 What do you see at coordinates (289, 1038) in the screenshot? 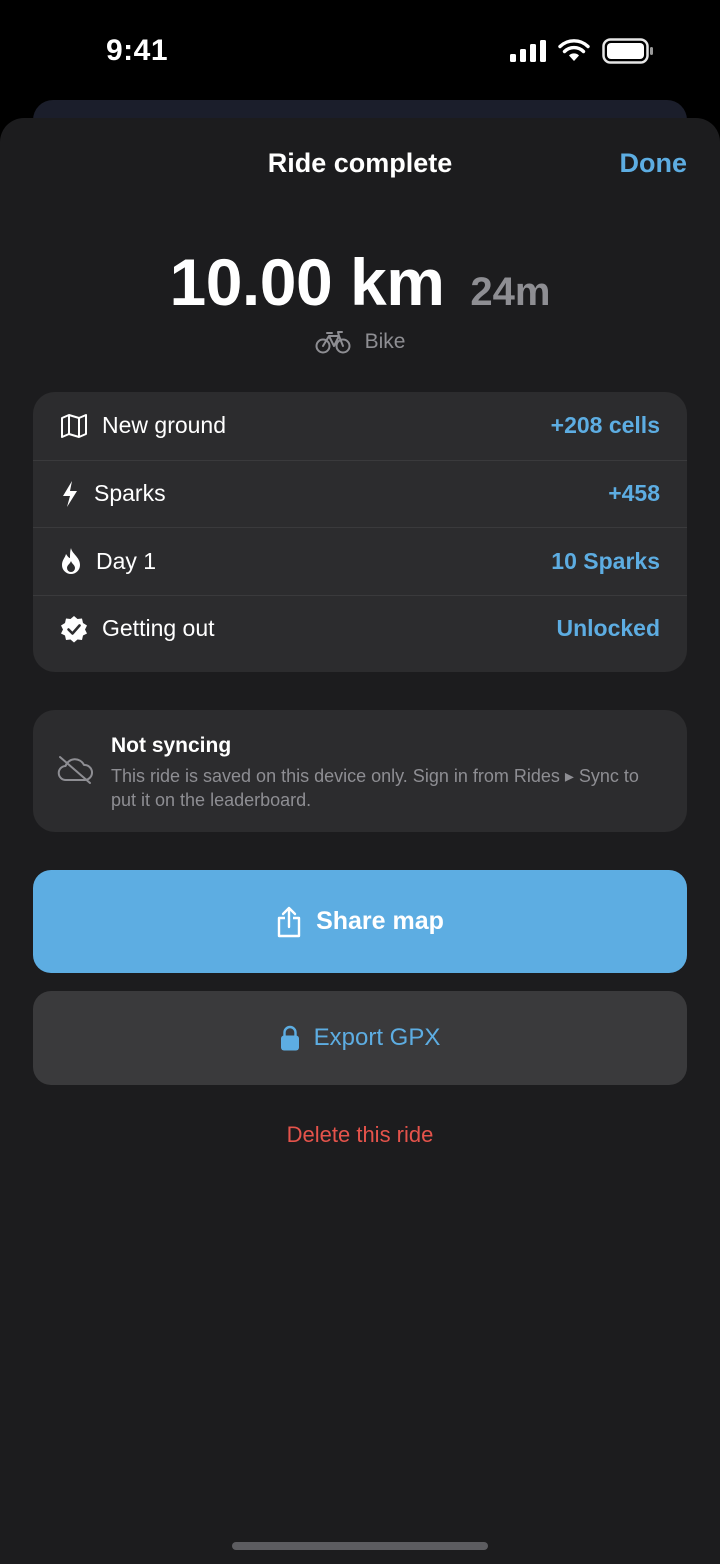
I see `lock-icon` at bounding box center [289, 1038].